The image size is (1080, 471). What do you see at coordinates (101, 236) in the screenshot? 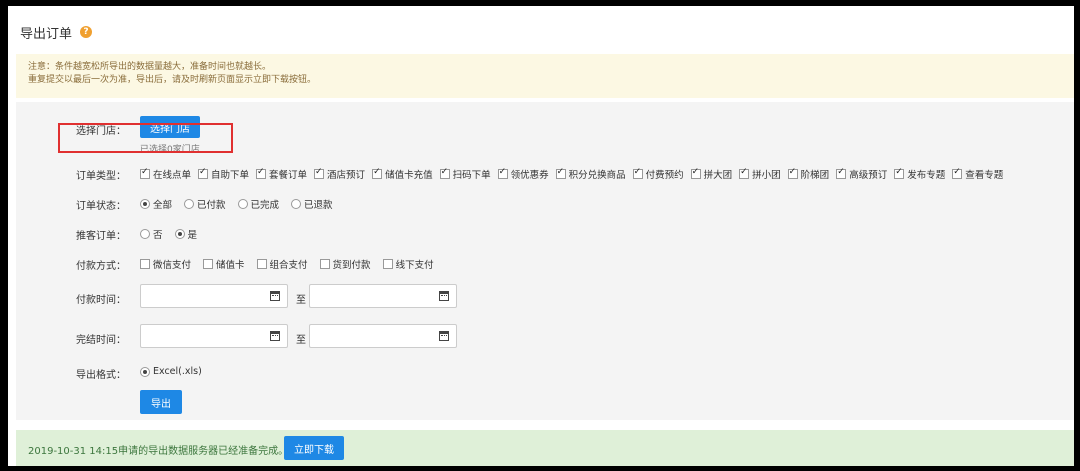
I see `tuike-label: 推客订单：` at bounding box center [101, 236].